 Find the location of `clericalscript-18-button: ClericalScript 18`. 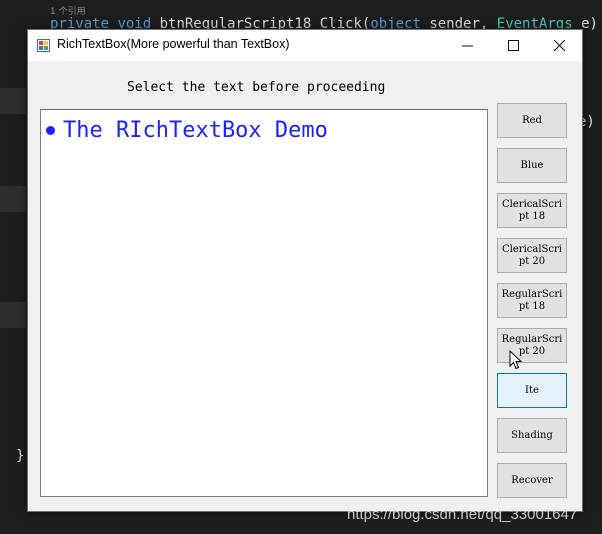

clericalscript-18-button: ClericalScript 18 is located at coordinates (532, 210).